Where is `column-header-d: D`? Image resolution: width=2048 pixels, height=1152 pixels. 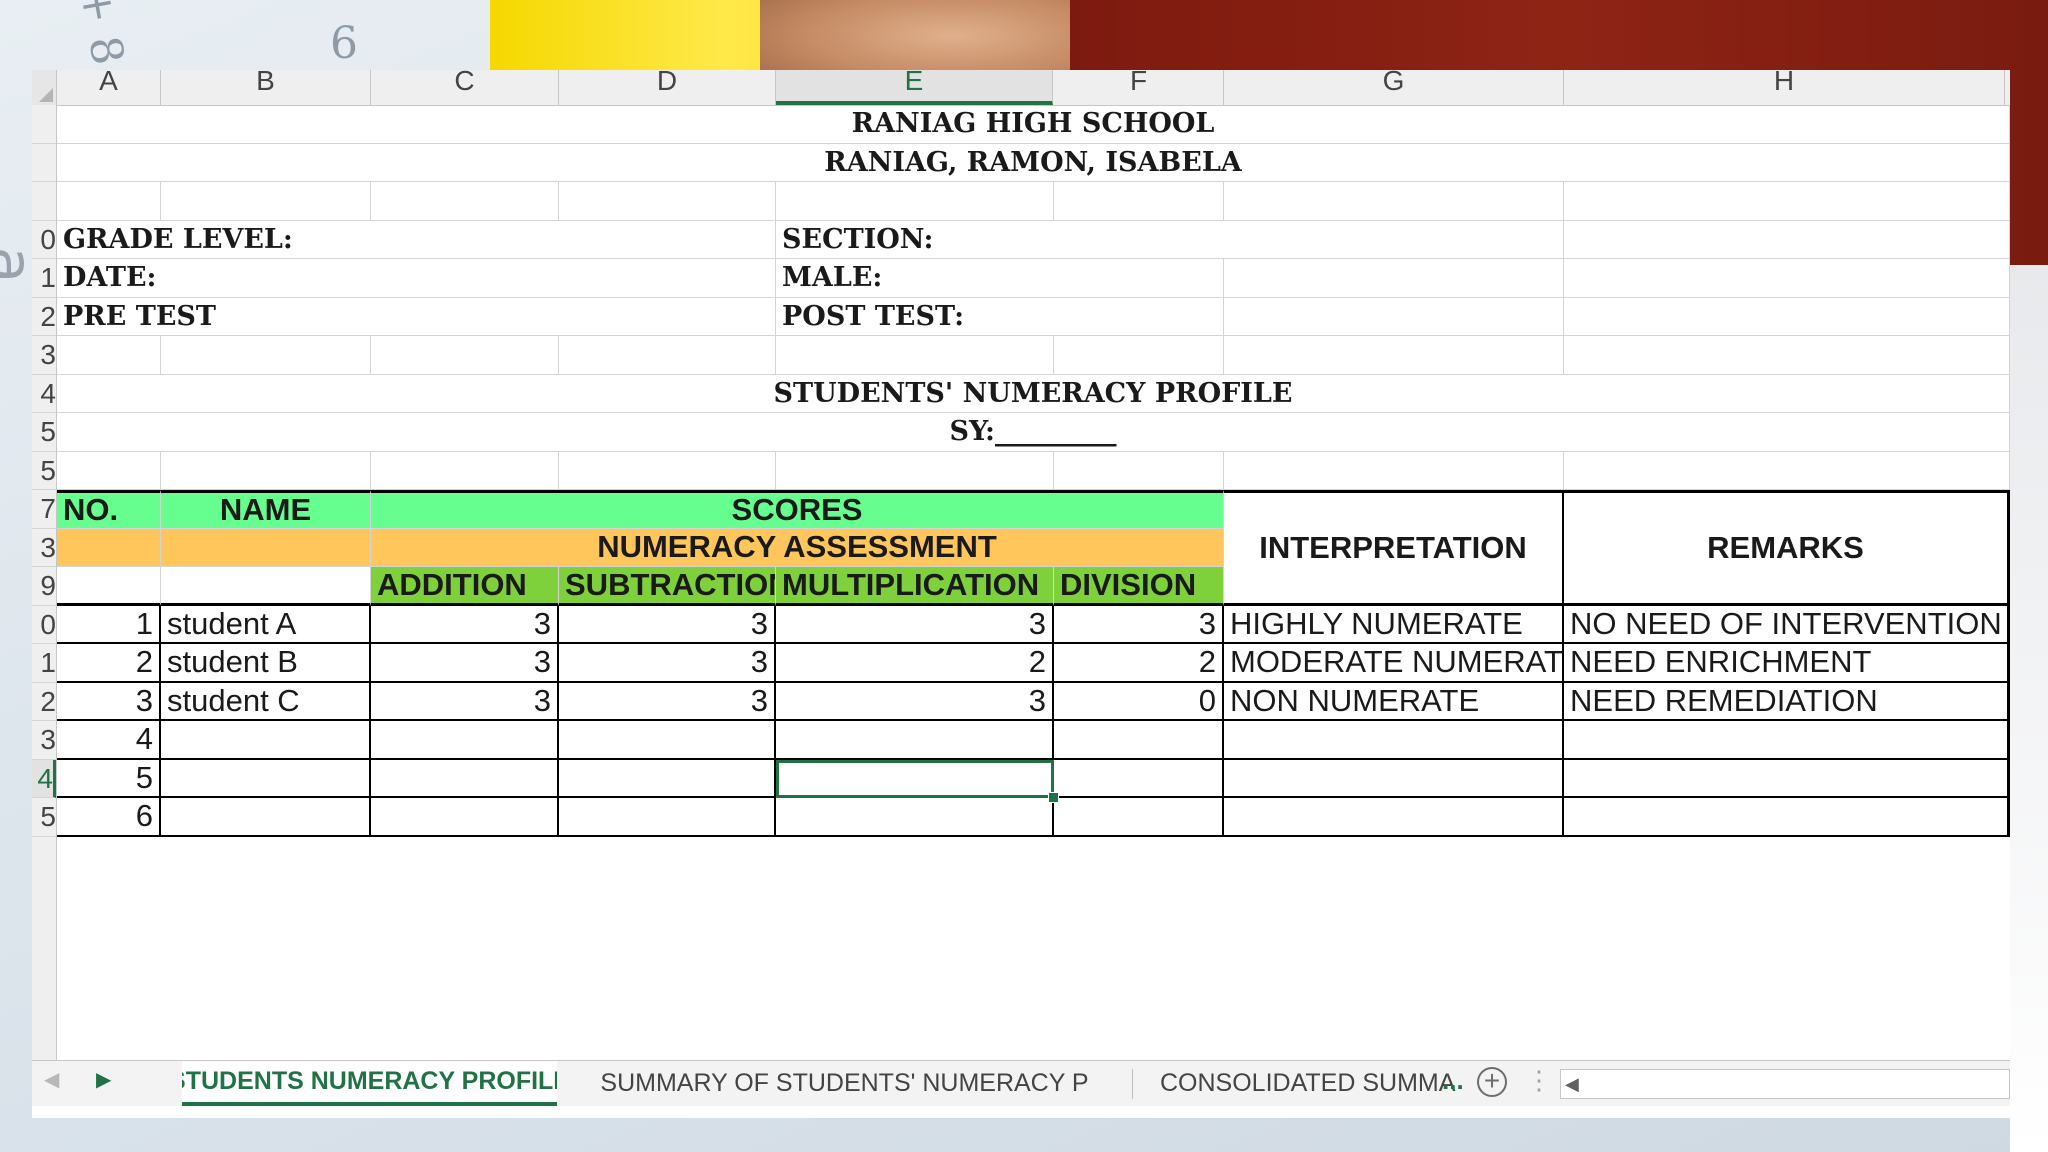
column-header-d: D is located at coordinates (667, 87).